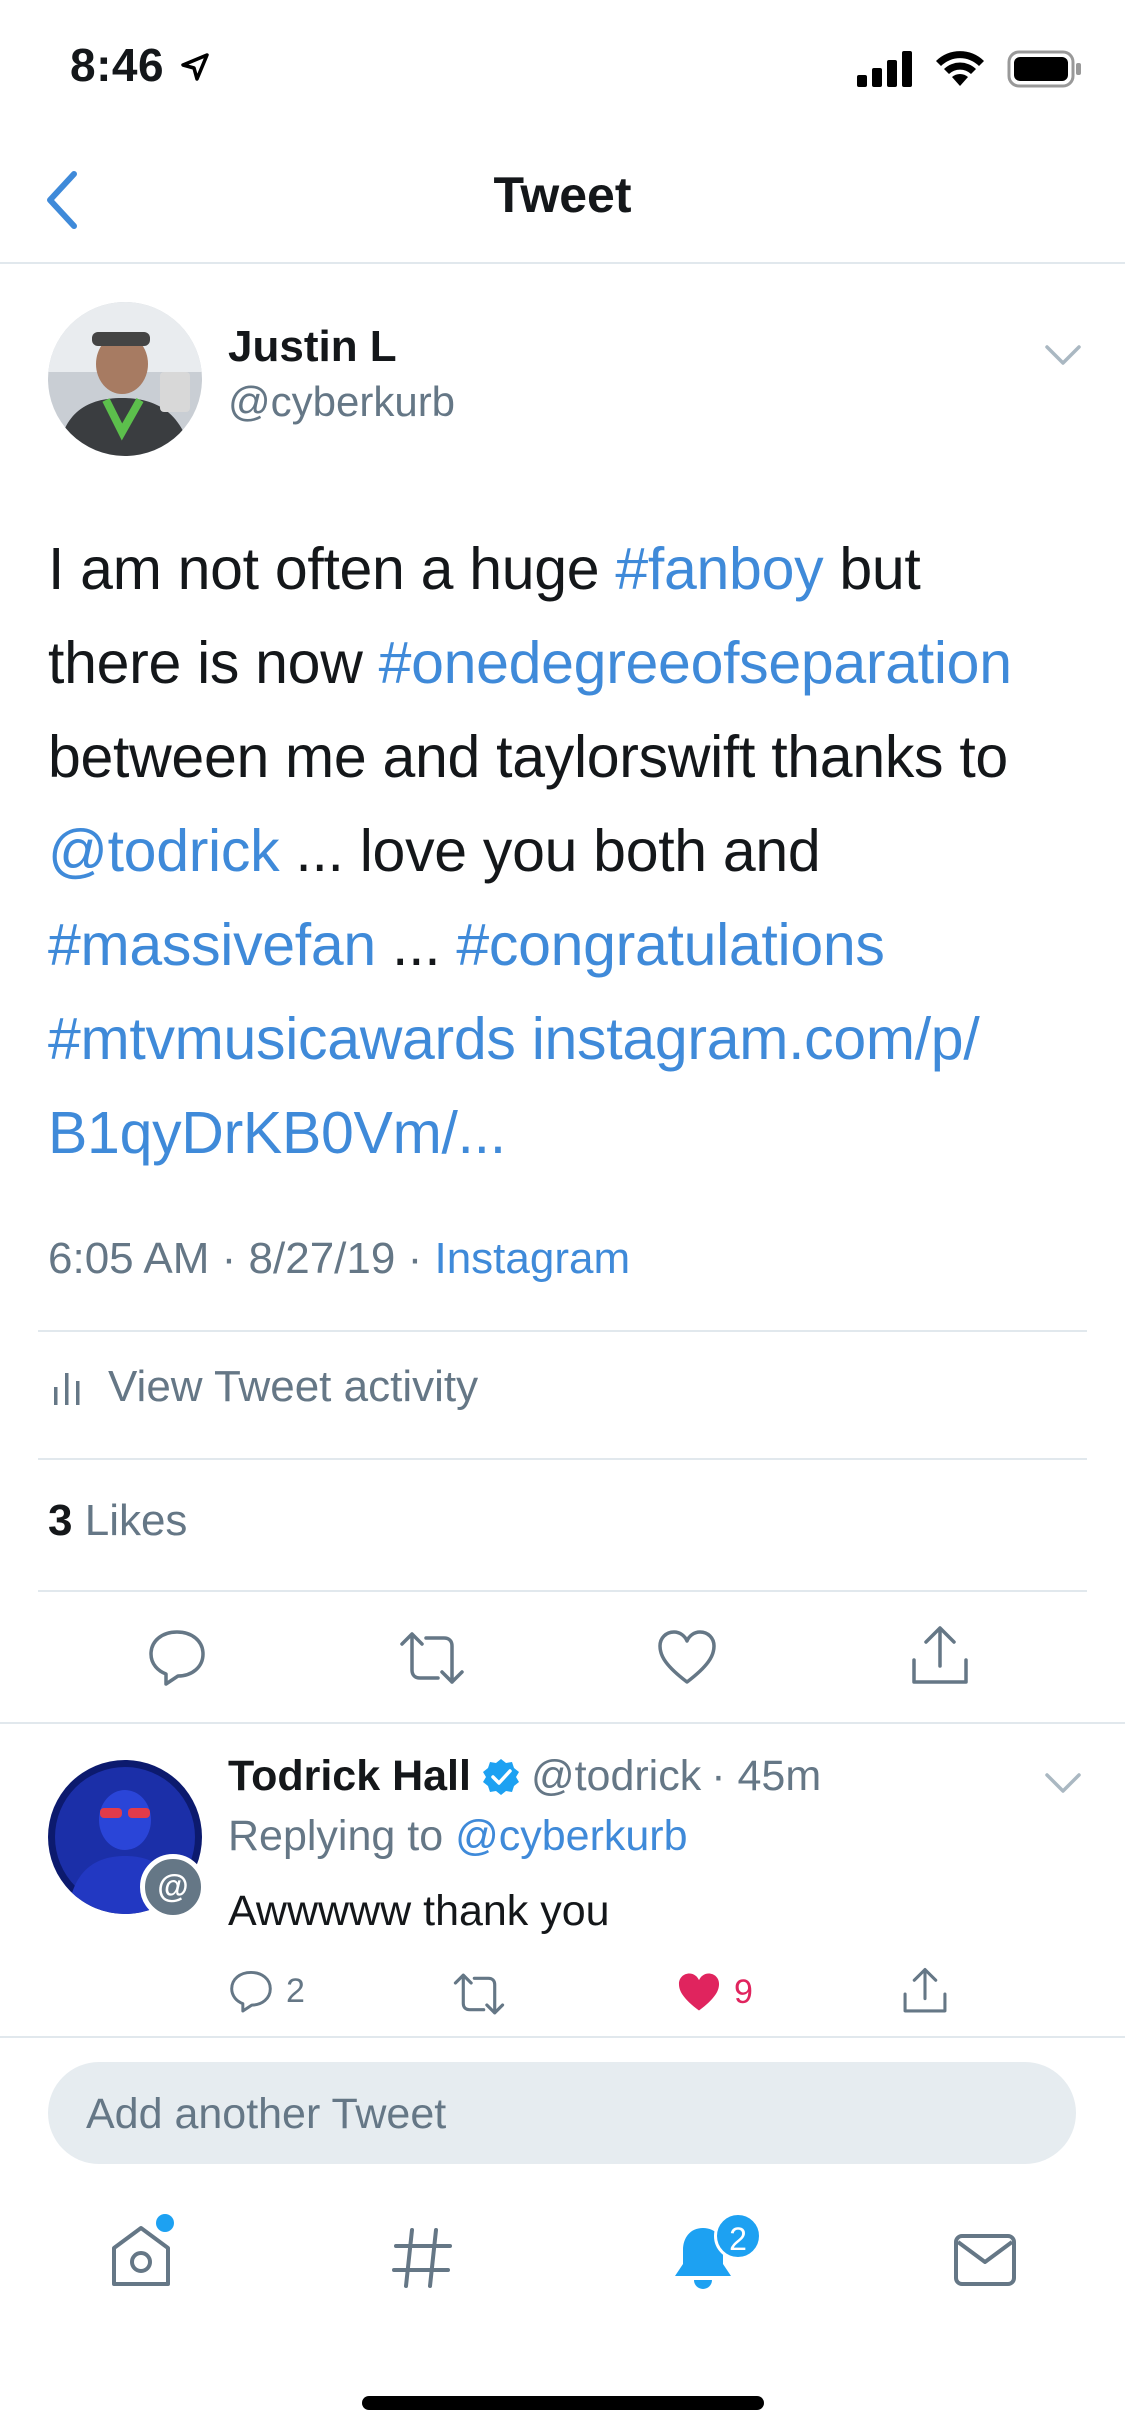 This screenshot has height=2436, width=1125. Describe the element at coordinates (164, 851) in the screenshot. I see `mention-todrick: @todrick` at that location.